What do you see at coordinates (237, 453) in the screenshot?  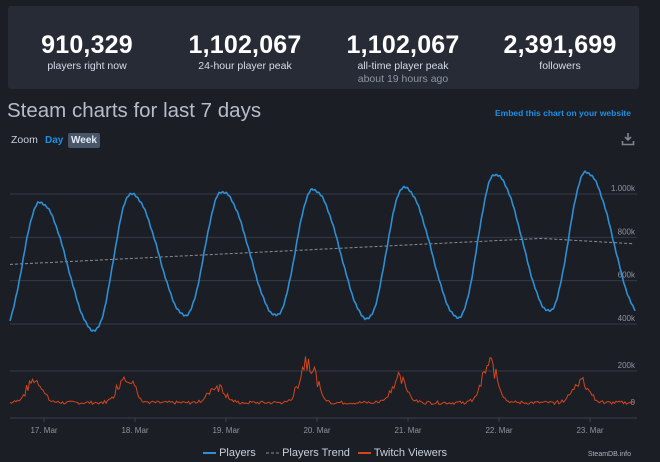 I see `legend-label: Players` at bounding box center [237, 453].